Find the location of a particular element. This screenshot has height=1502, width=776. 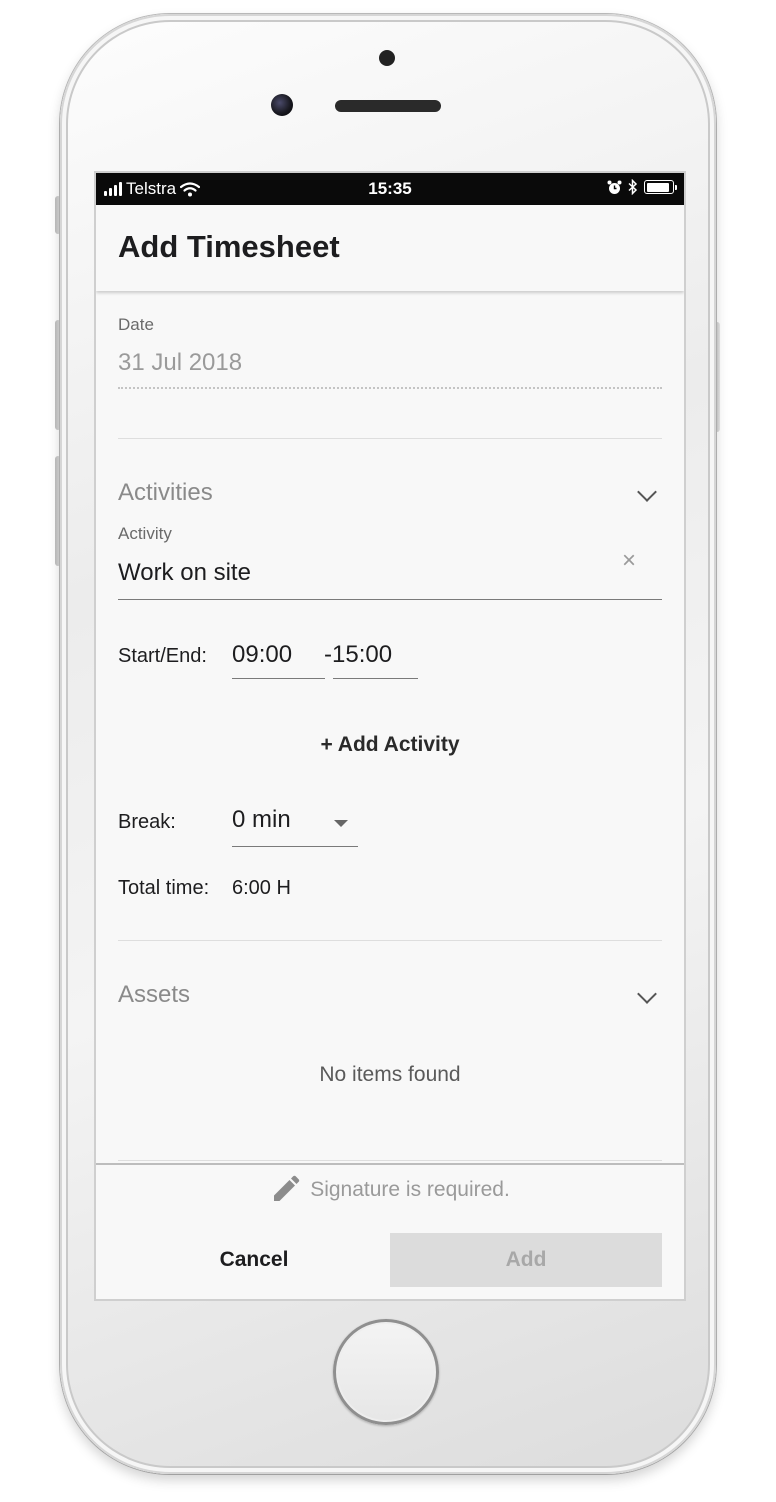

signature-prompt: Signature is required. is located at coordinates (390, 1190).